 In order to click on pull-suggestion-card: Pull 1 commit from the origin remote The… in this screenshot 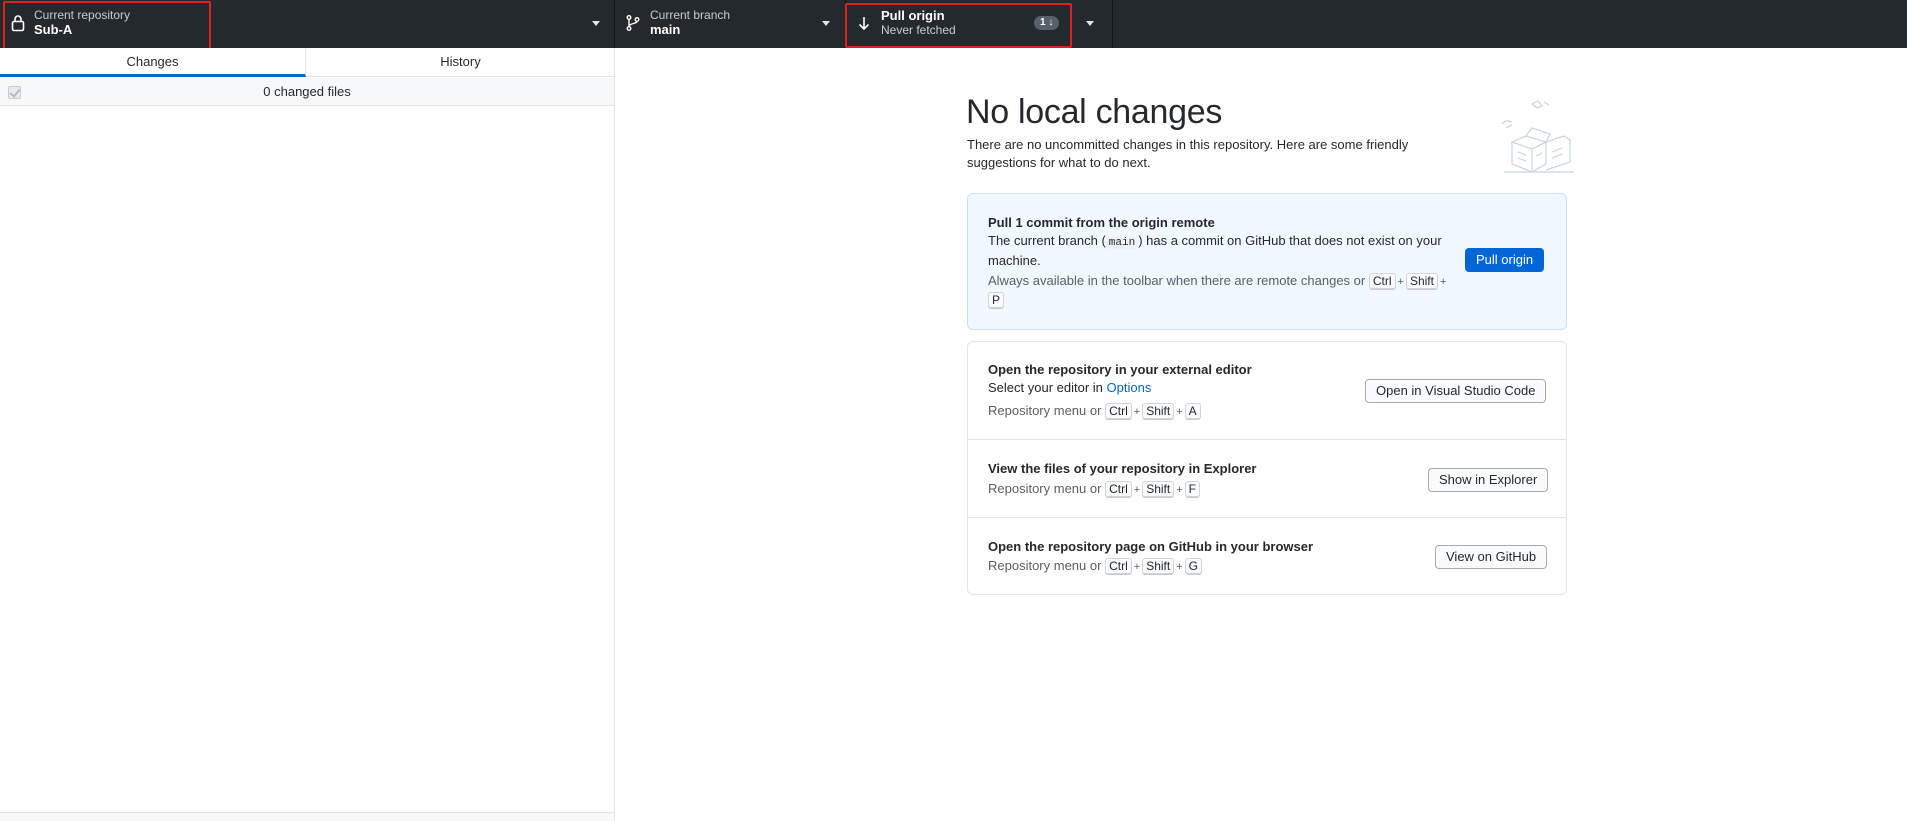, I will do `click(1267, 261)`.